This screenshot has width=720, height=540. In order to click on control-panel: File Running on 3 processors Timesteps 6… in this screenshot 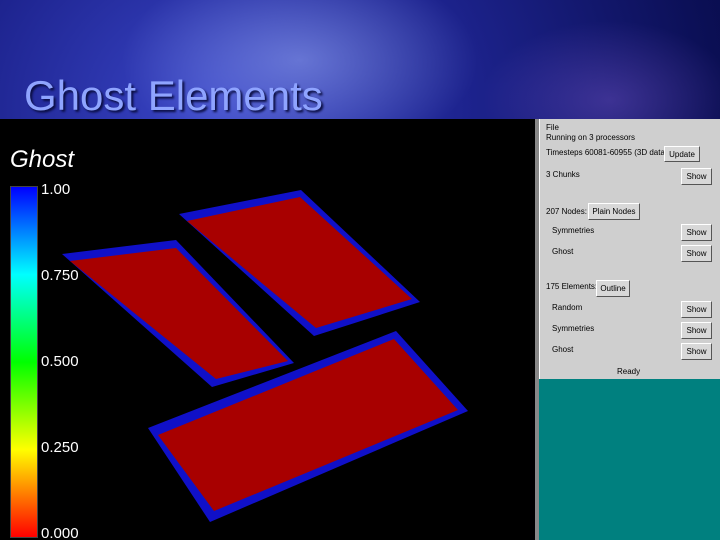, I will do `click(629, 249)`.